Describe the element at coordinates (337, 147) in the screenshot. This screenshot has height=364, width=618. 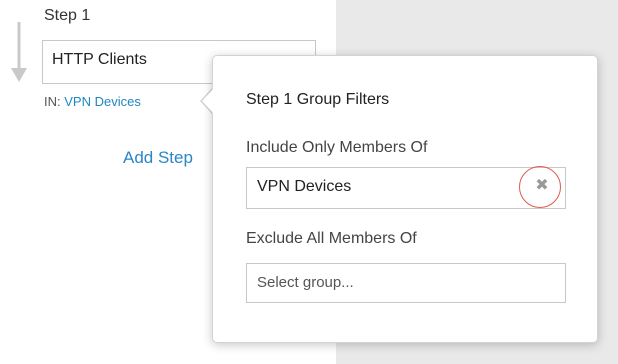
I see `include-label: Include Only Members Of` at that location.